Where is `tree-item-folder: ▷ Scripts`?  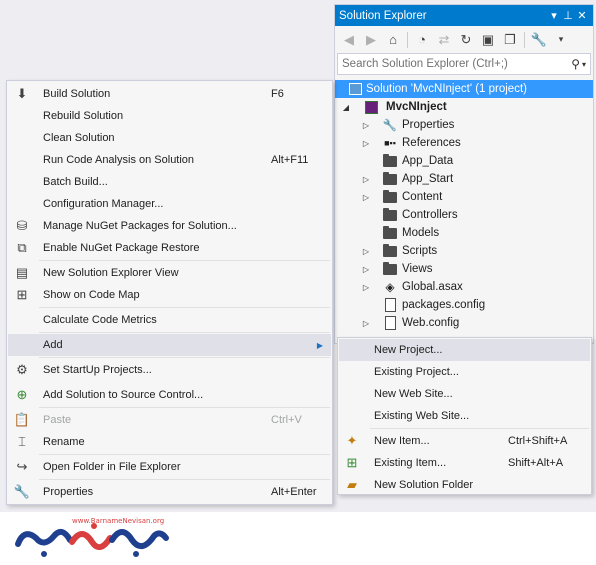
tree-item-folder: ▷ Scripts is located at coordinates (464, 251).